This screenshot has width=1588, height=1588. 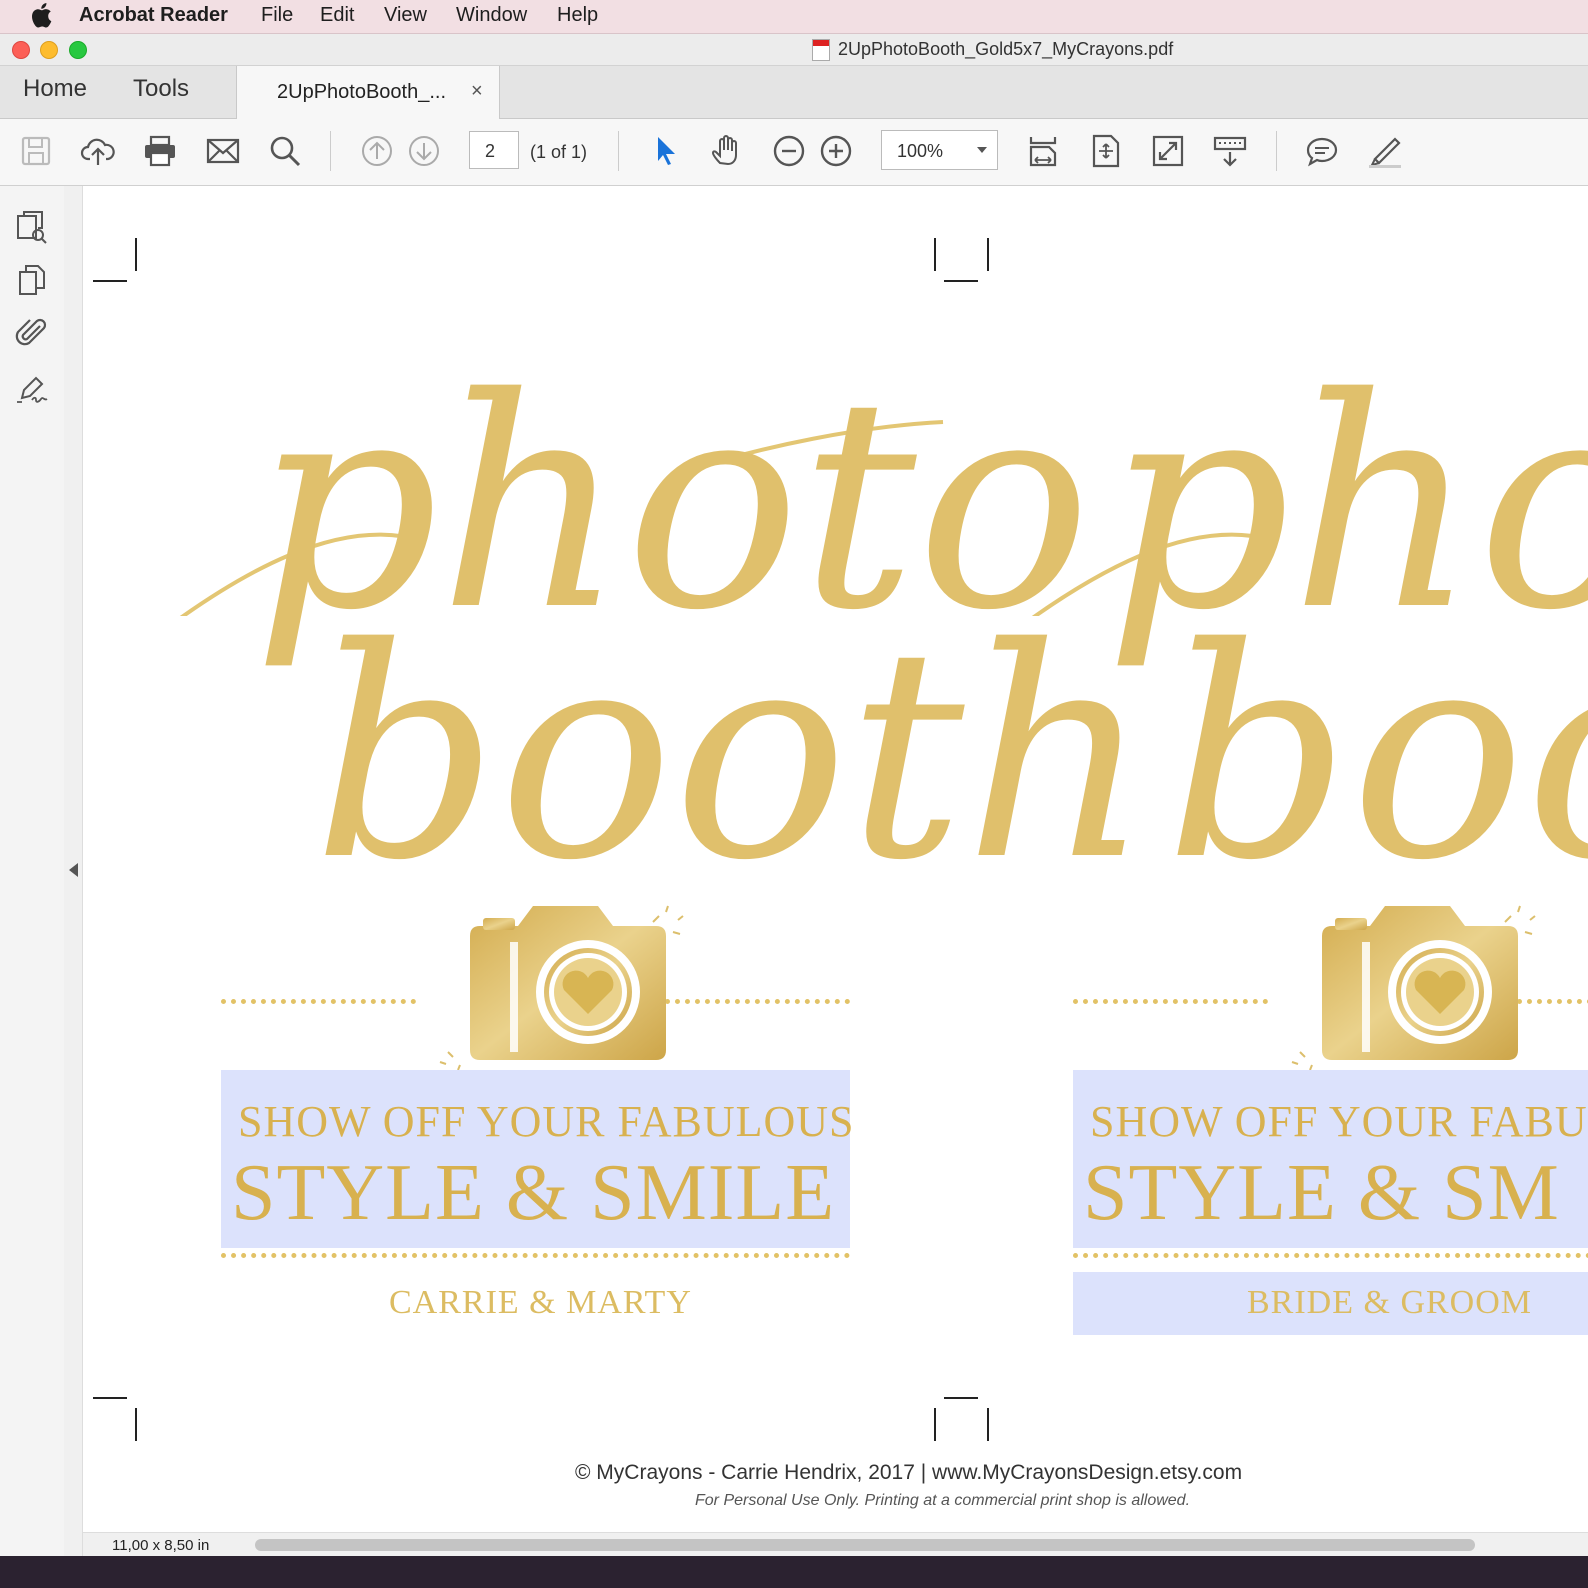 What do you see at coordinates (1322, 151) in the screenshot?
I see `comment-icon` at bounding box center [1322, 151].